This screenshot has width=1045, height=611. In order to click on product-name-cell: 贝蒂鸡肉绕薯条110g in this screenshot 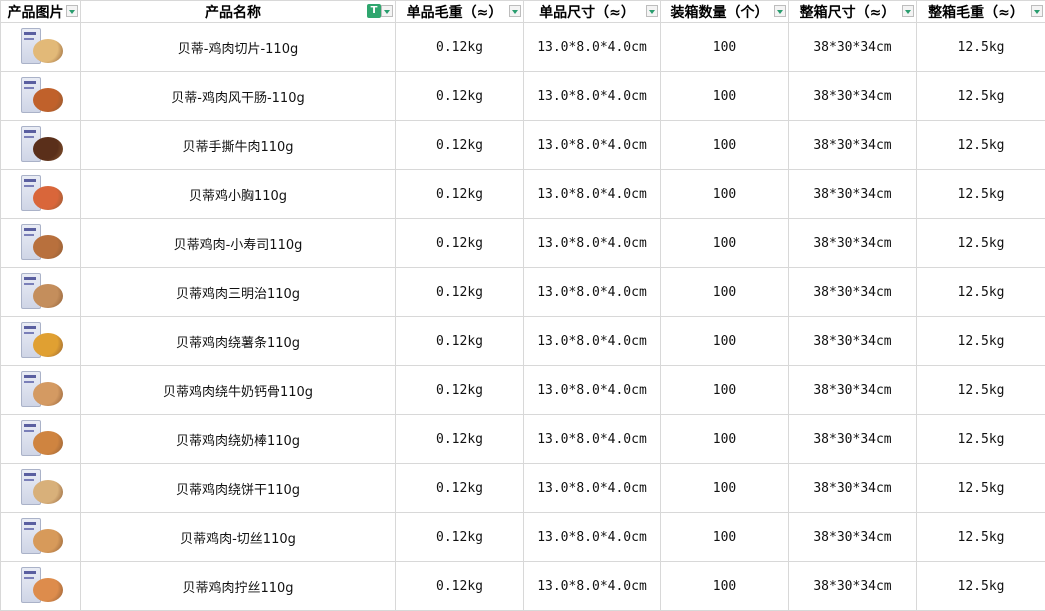, I will do `click(238, 341)`.